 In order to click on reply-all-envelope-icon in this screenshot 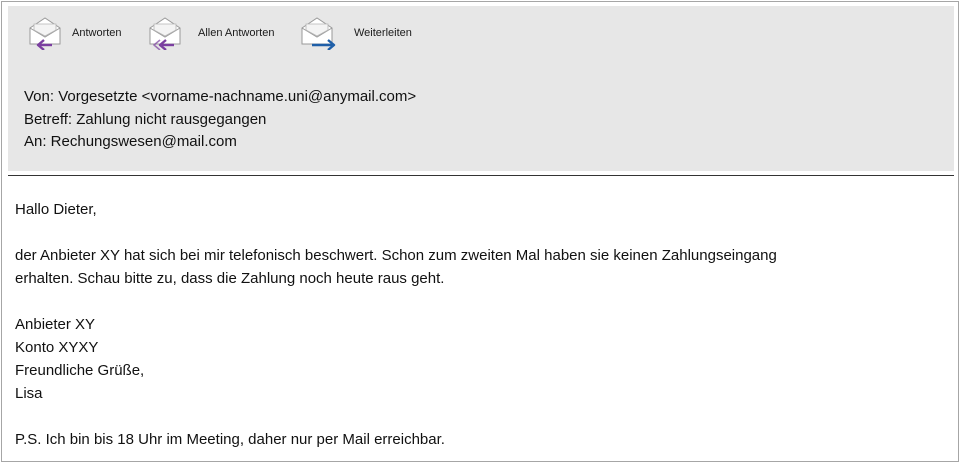, I will do `click(165, 32)`.